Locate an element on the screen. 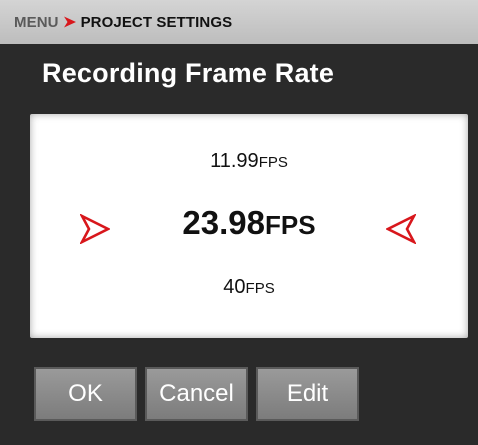  breadcrumb: MENU PROJECT SETTINGS is located at coordinates (239, 22).